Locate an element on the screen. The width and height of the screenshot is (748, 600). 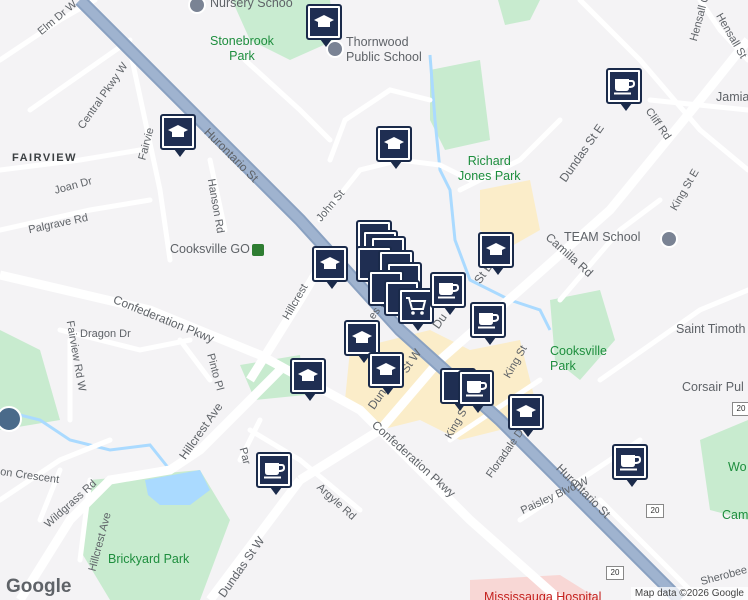
place-label-cam: Cam is located at coordinates (735, 515).